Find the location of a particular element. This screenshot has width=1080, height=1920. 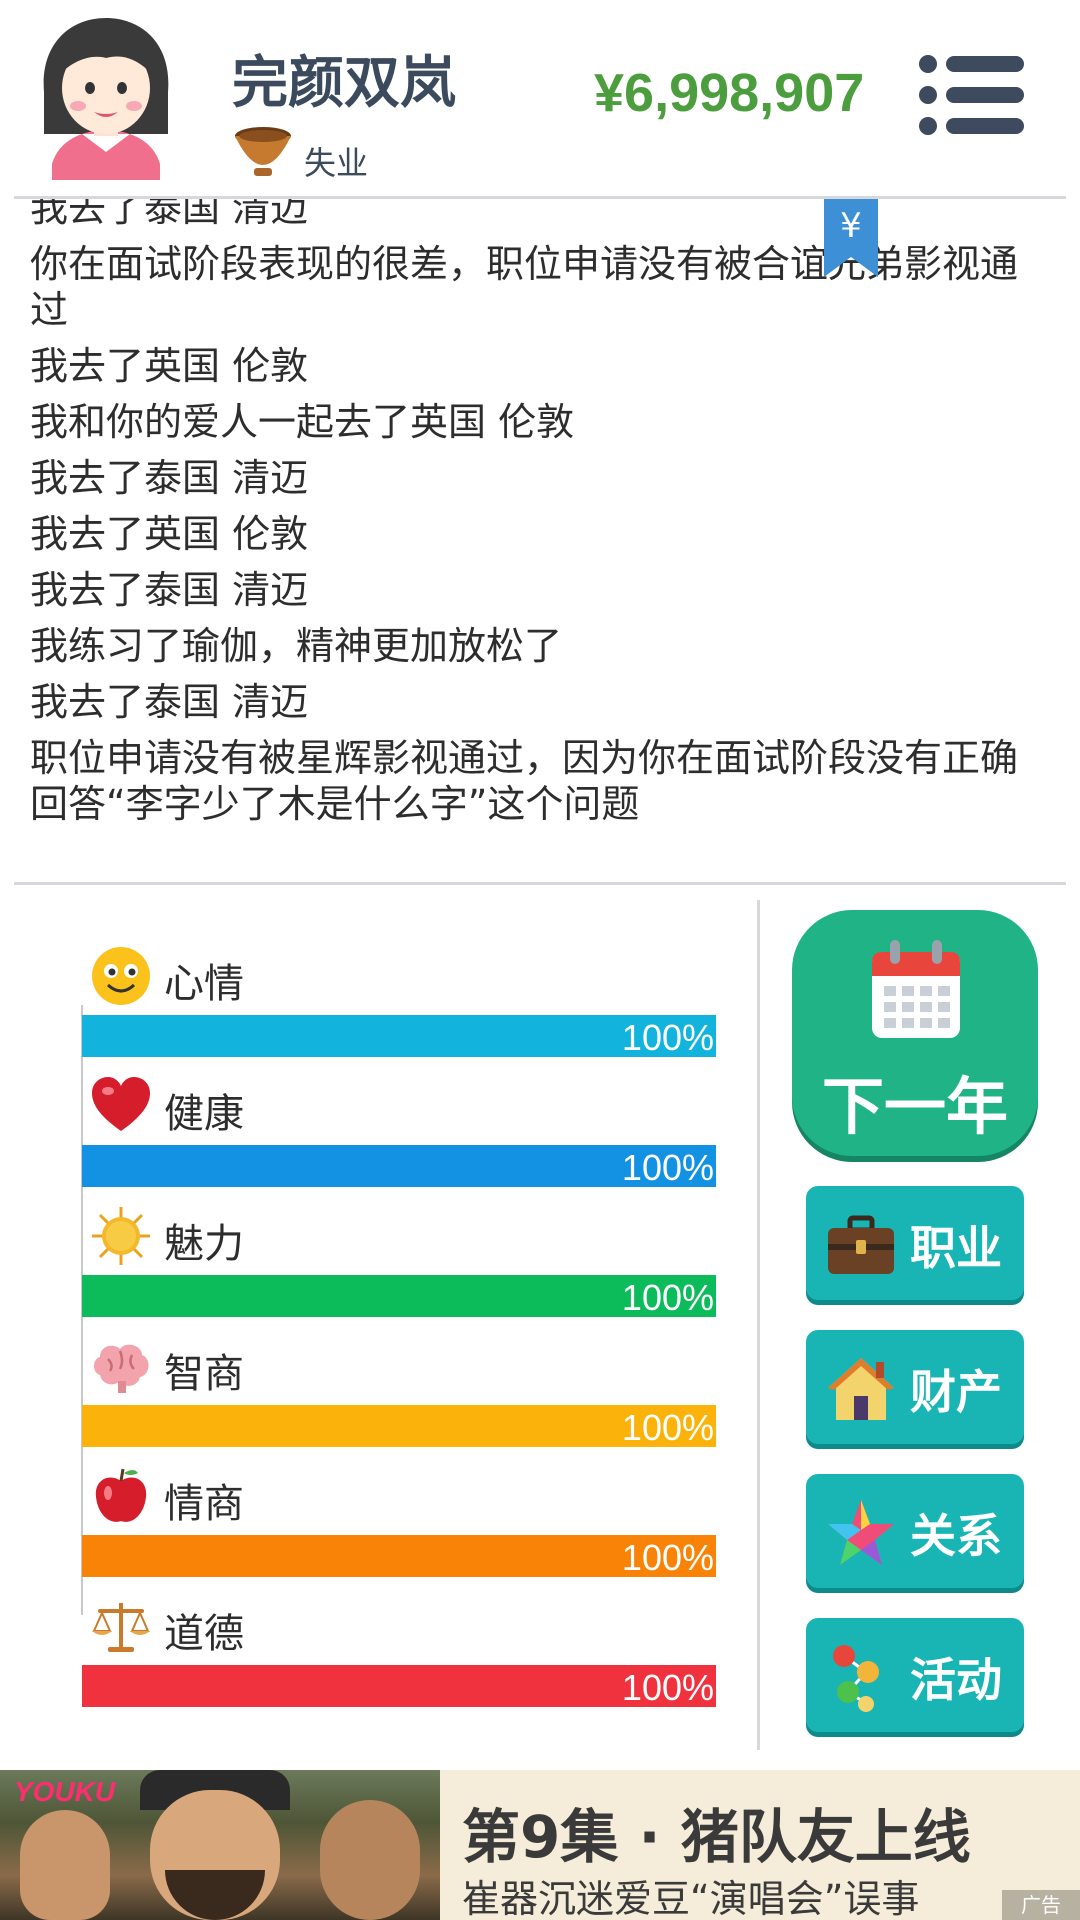

activity-dots-icon is located at coordinates (856, 1678).